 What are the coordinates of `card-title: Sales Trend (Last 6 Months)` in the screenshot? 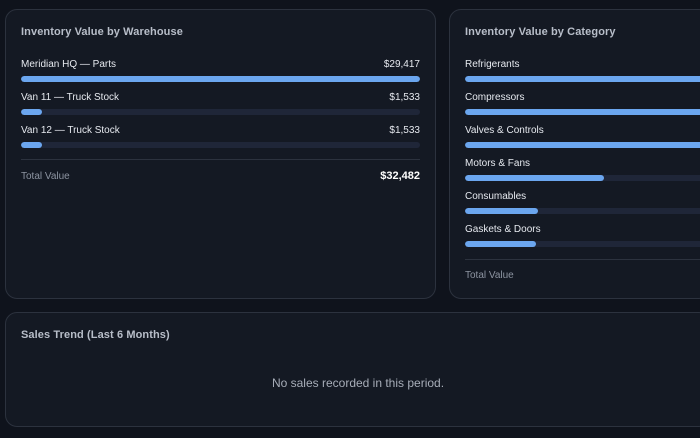 It's located at (95, 335).